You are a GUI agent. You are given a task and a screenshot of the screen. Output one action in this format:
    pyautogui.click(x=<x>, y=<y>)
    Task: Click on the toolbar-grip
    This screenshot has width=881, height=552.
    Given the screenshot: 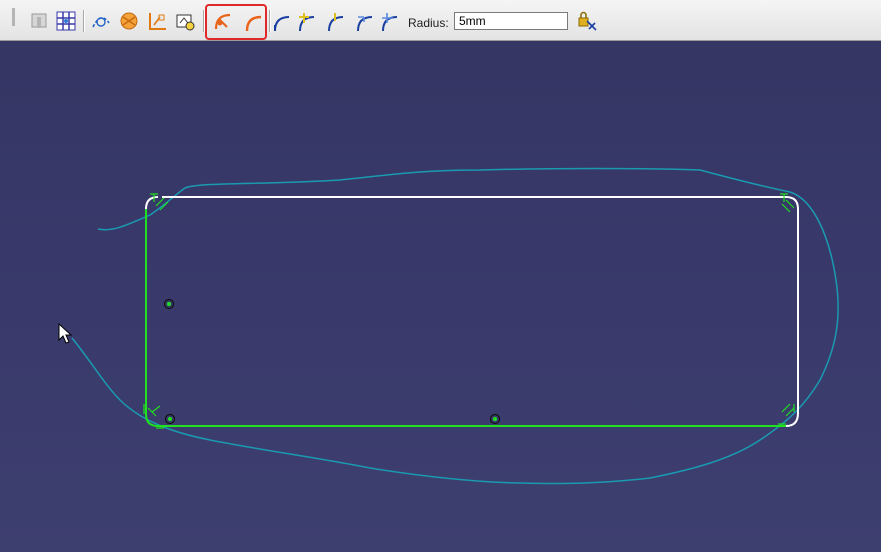 What is the action you would take?
    pyautogui.click(x=13, y=17)
    